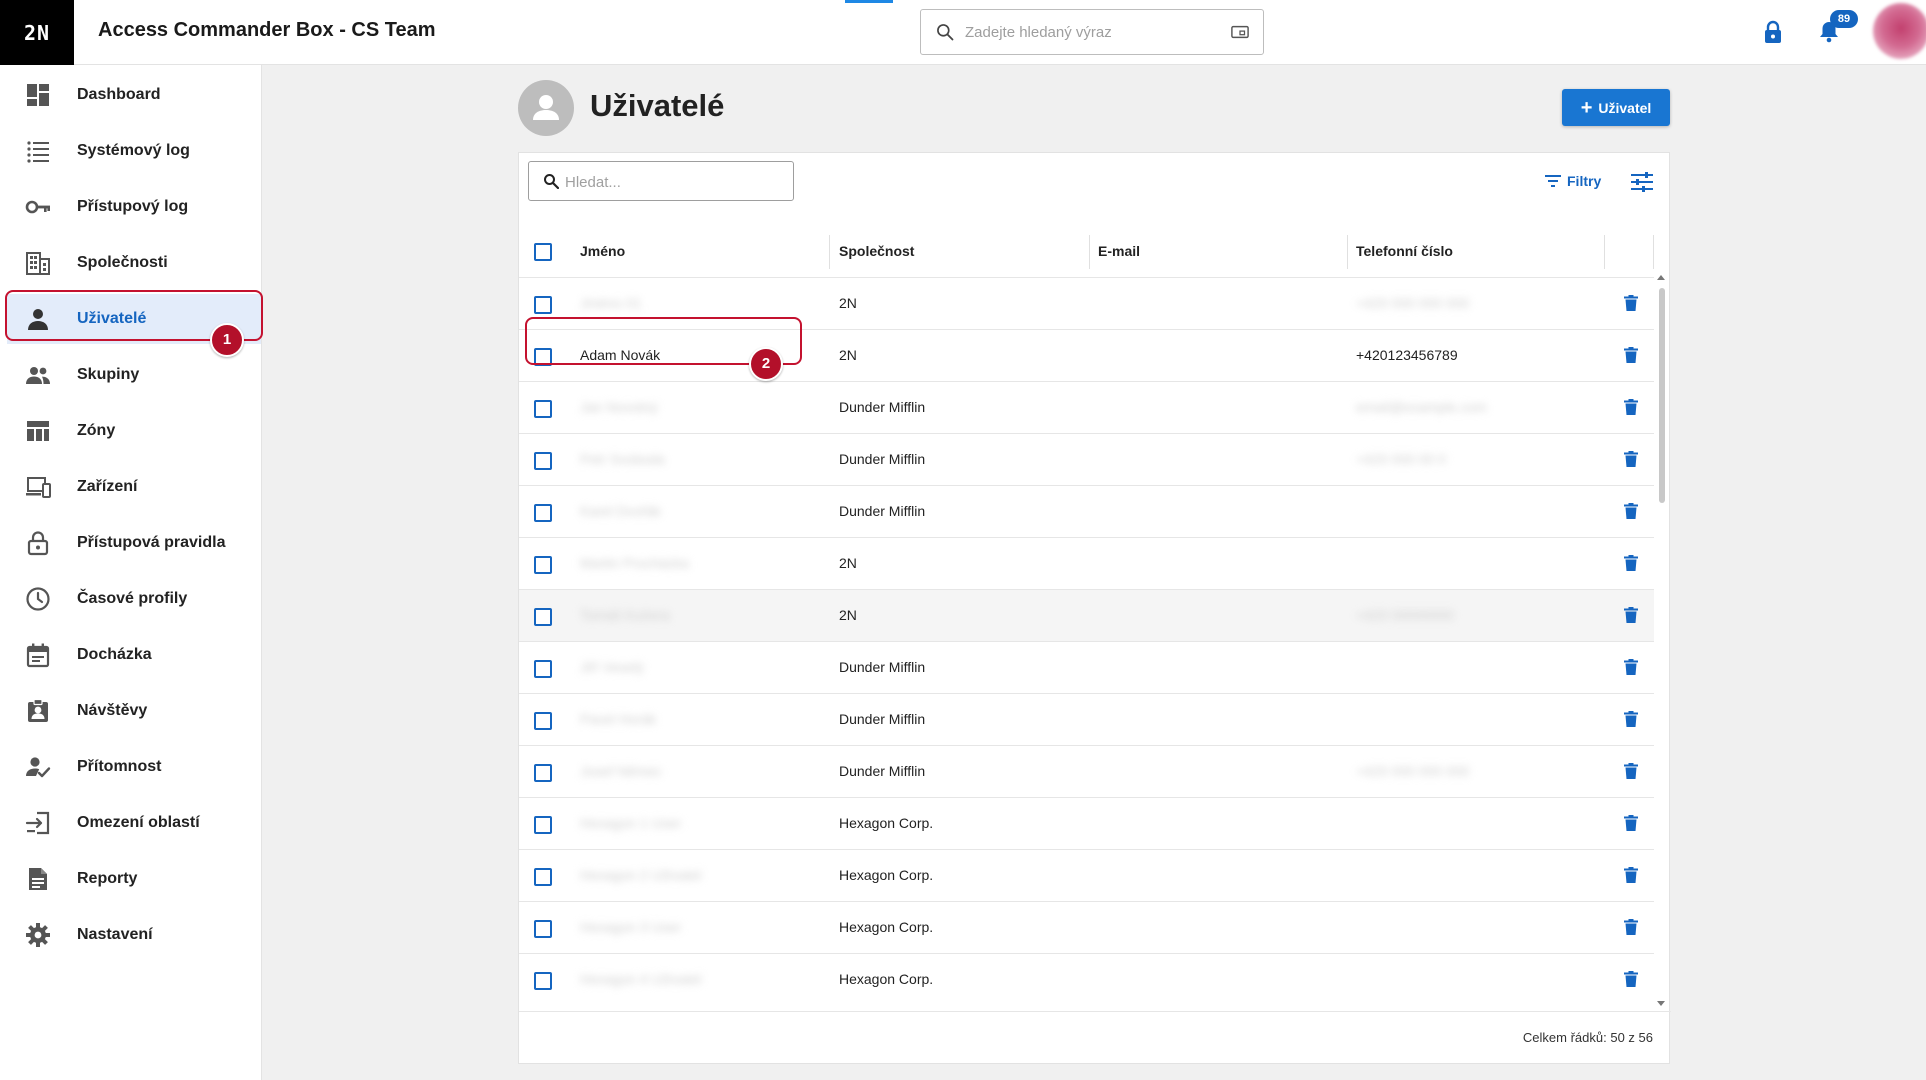 This screenshot has width=1926, height=1080. Describe the element at coordinates (134, 879) in the screenshot. I see `sidebar-item-reports: Reporty` at that location.